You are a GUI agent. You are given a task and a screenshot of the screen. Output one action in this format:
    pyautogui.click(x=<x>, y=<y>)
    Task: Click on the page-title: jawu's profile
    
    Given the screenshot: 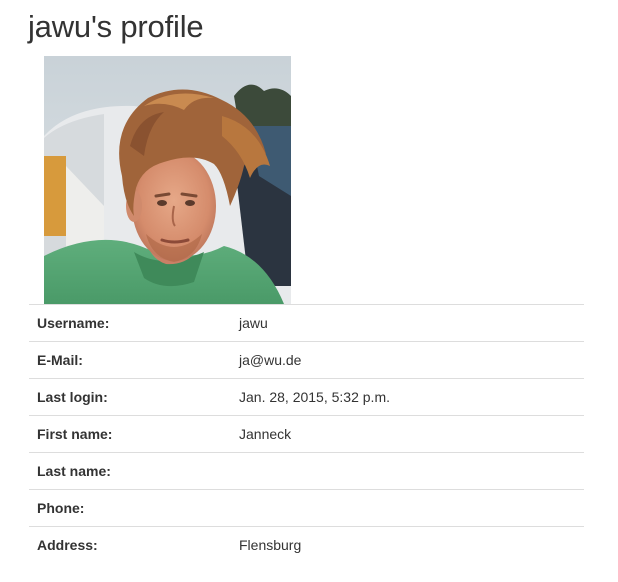 What is the action you would take?
    pyautogui.click(x=116, y=26)
    